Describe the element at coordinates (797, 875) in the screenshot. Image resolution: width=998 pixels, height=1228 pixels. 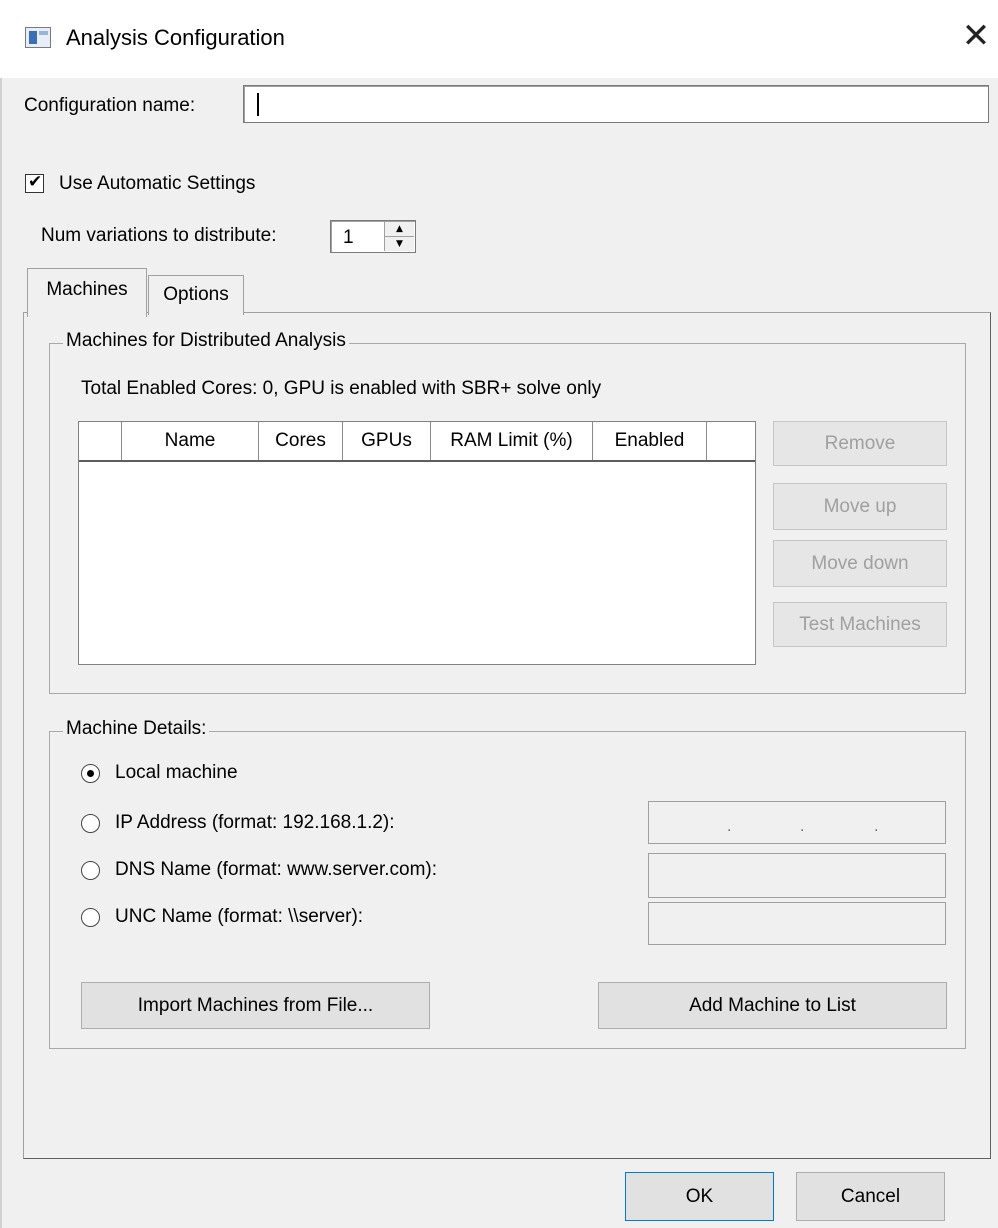
I see `dns-name-input` at that location.